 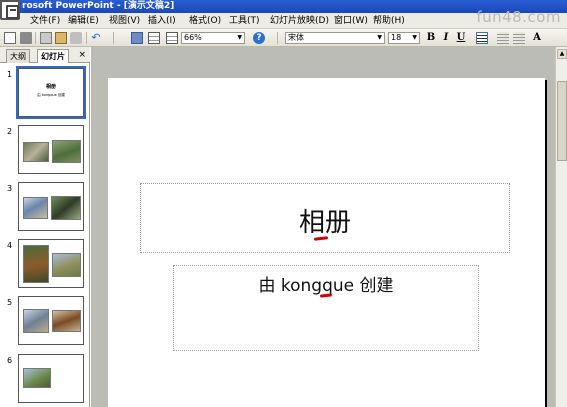 What do you see at coordinates (299, 21) in the screenshot?
I see `menu-slideshow: 幻灯片放映(D)` at bounding box center [299, 21].